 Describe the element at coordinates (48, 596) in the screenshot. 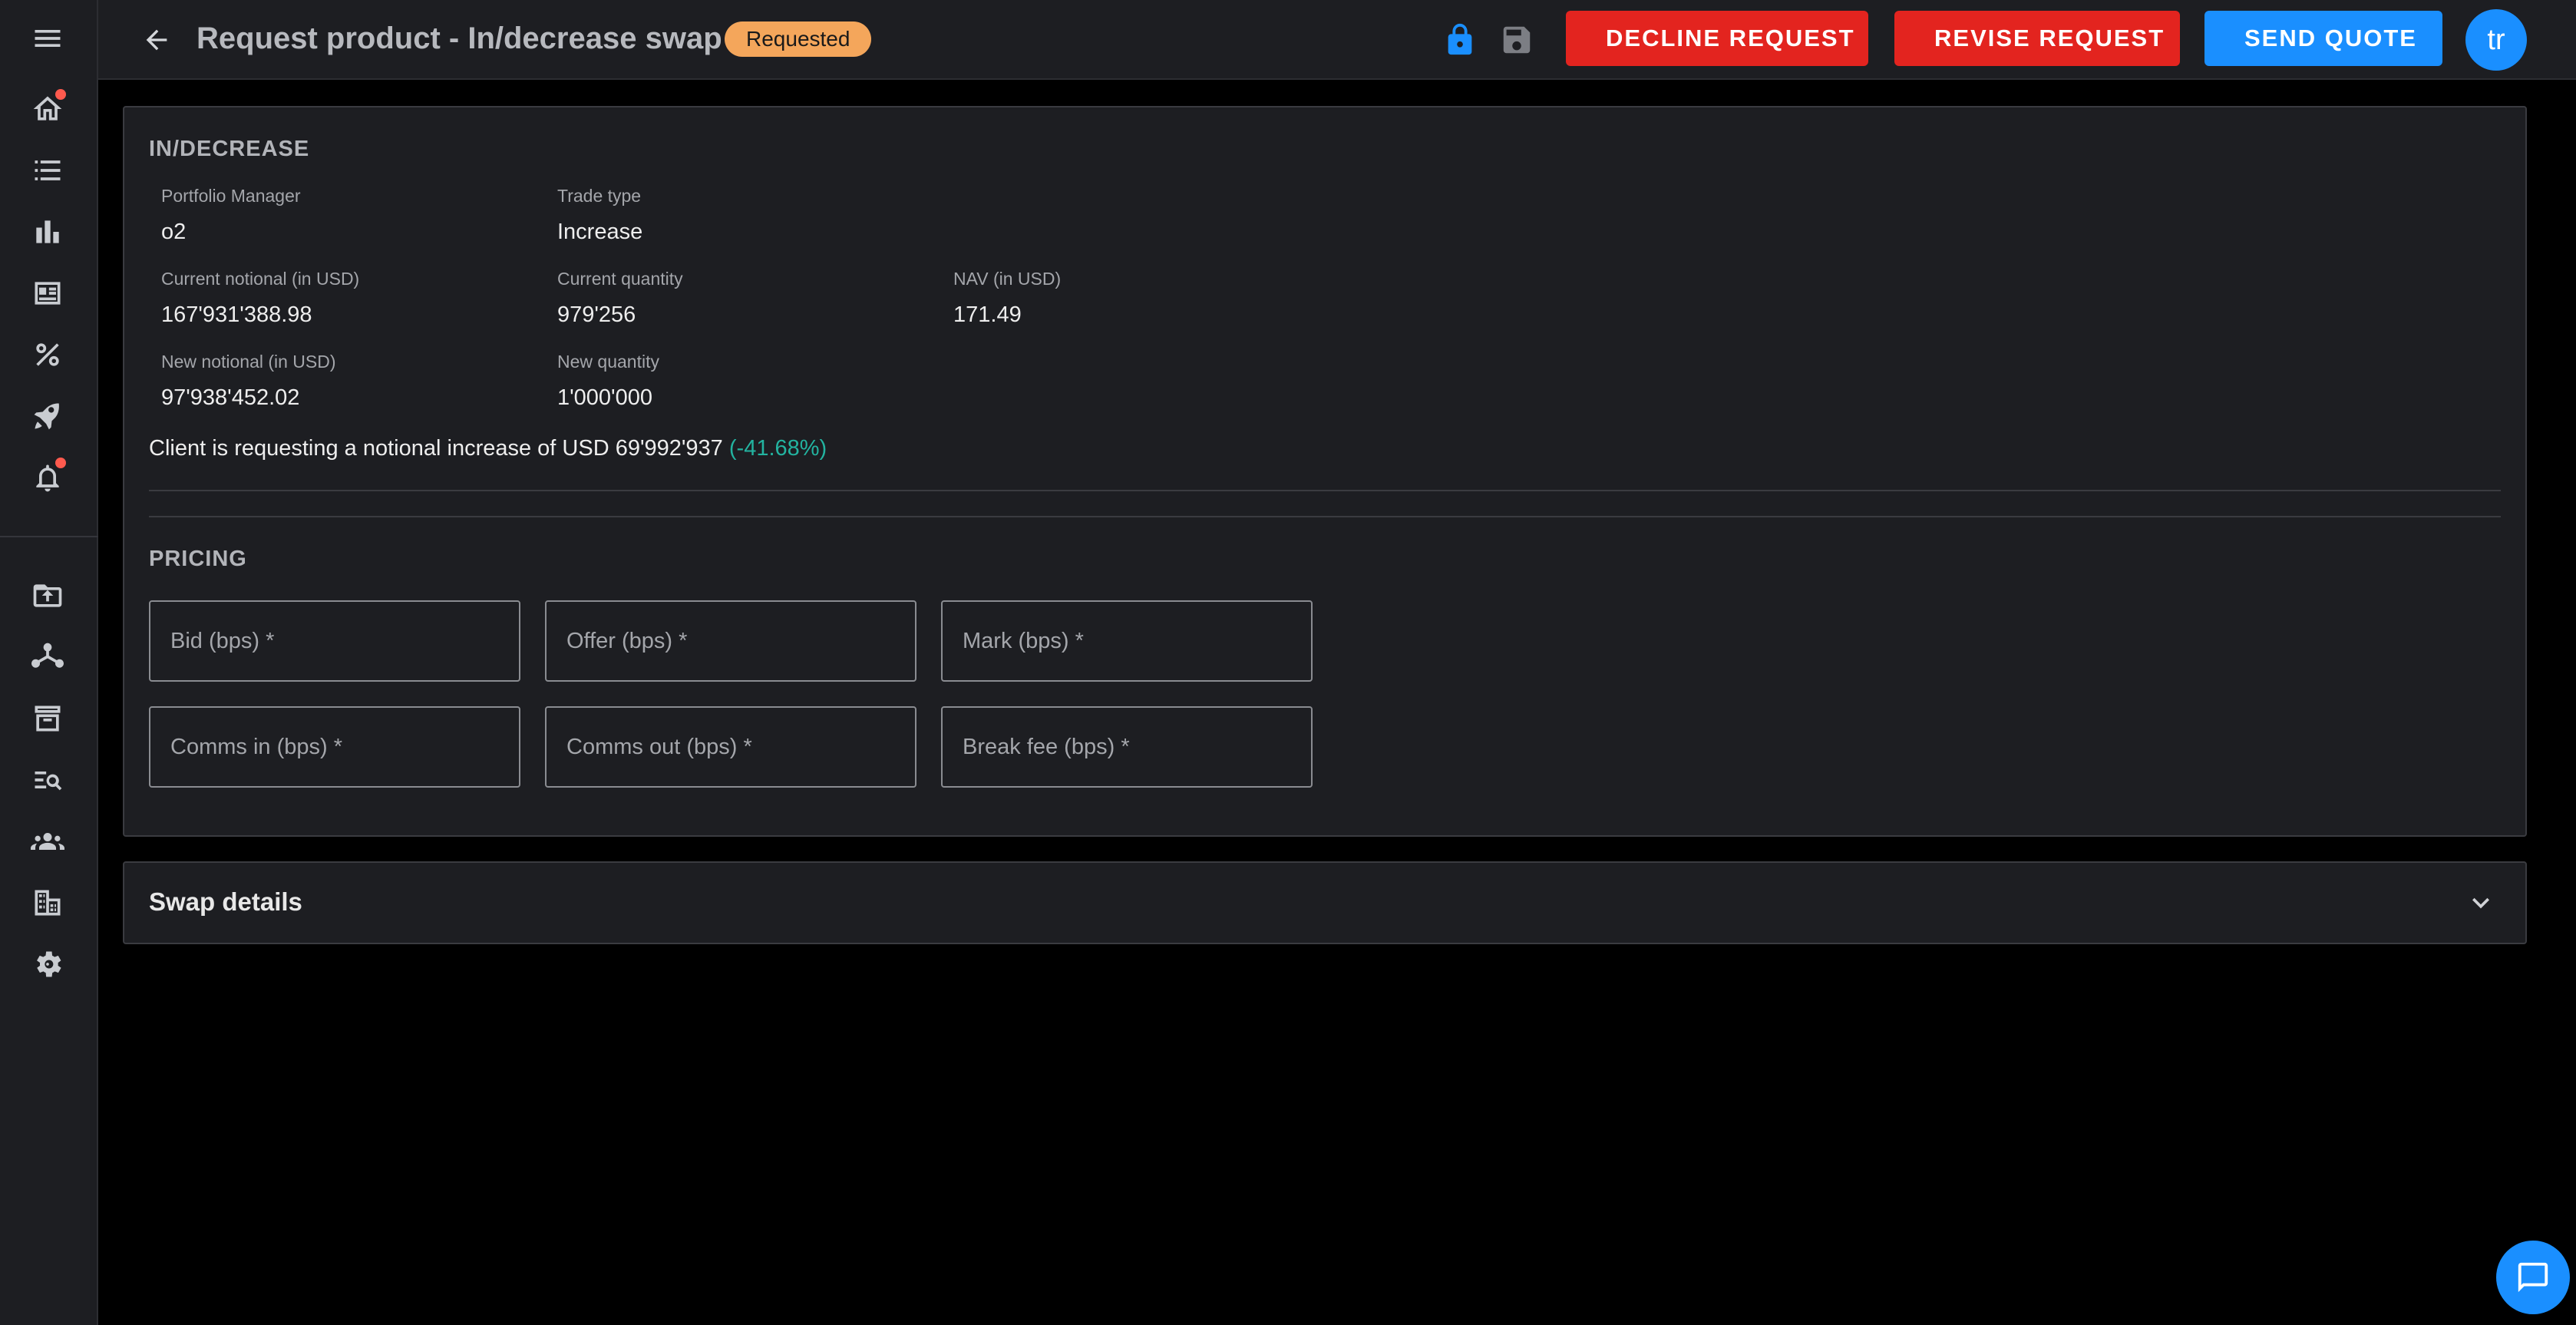

I see `upload-folder-icon` at that location.